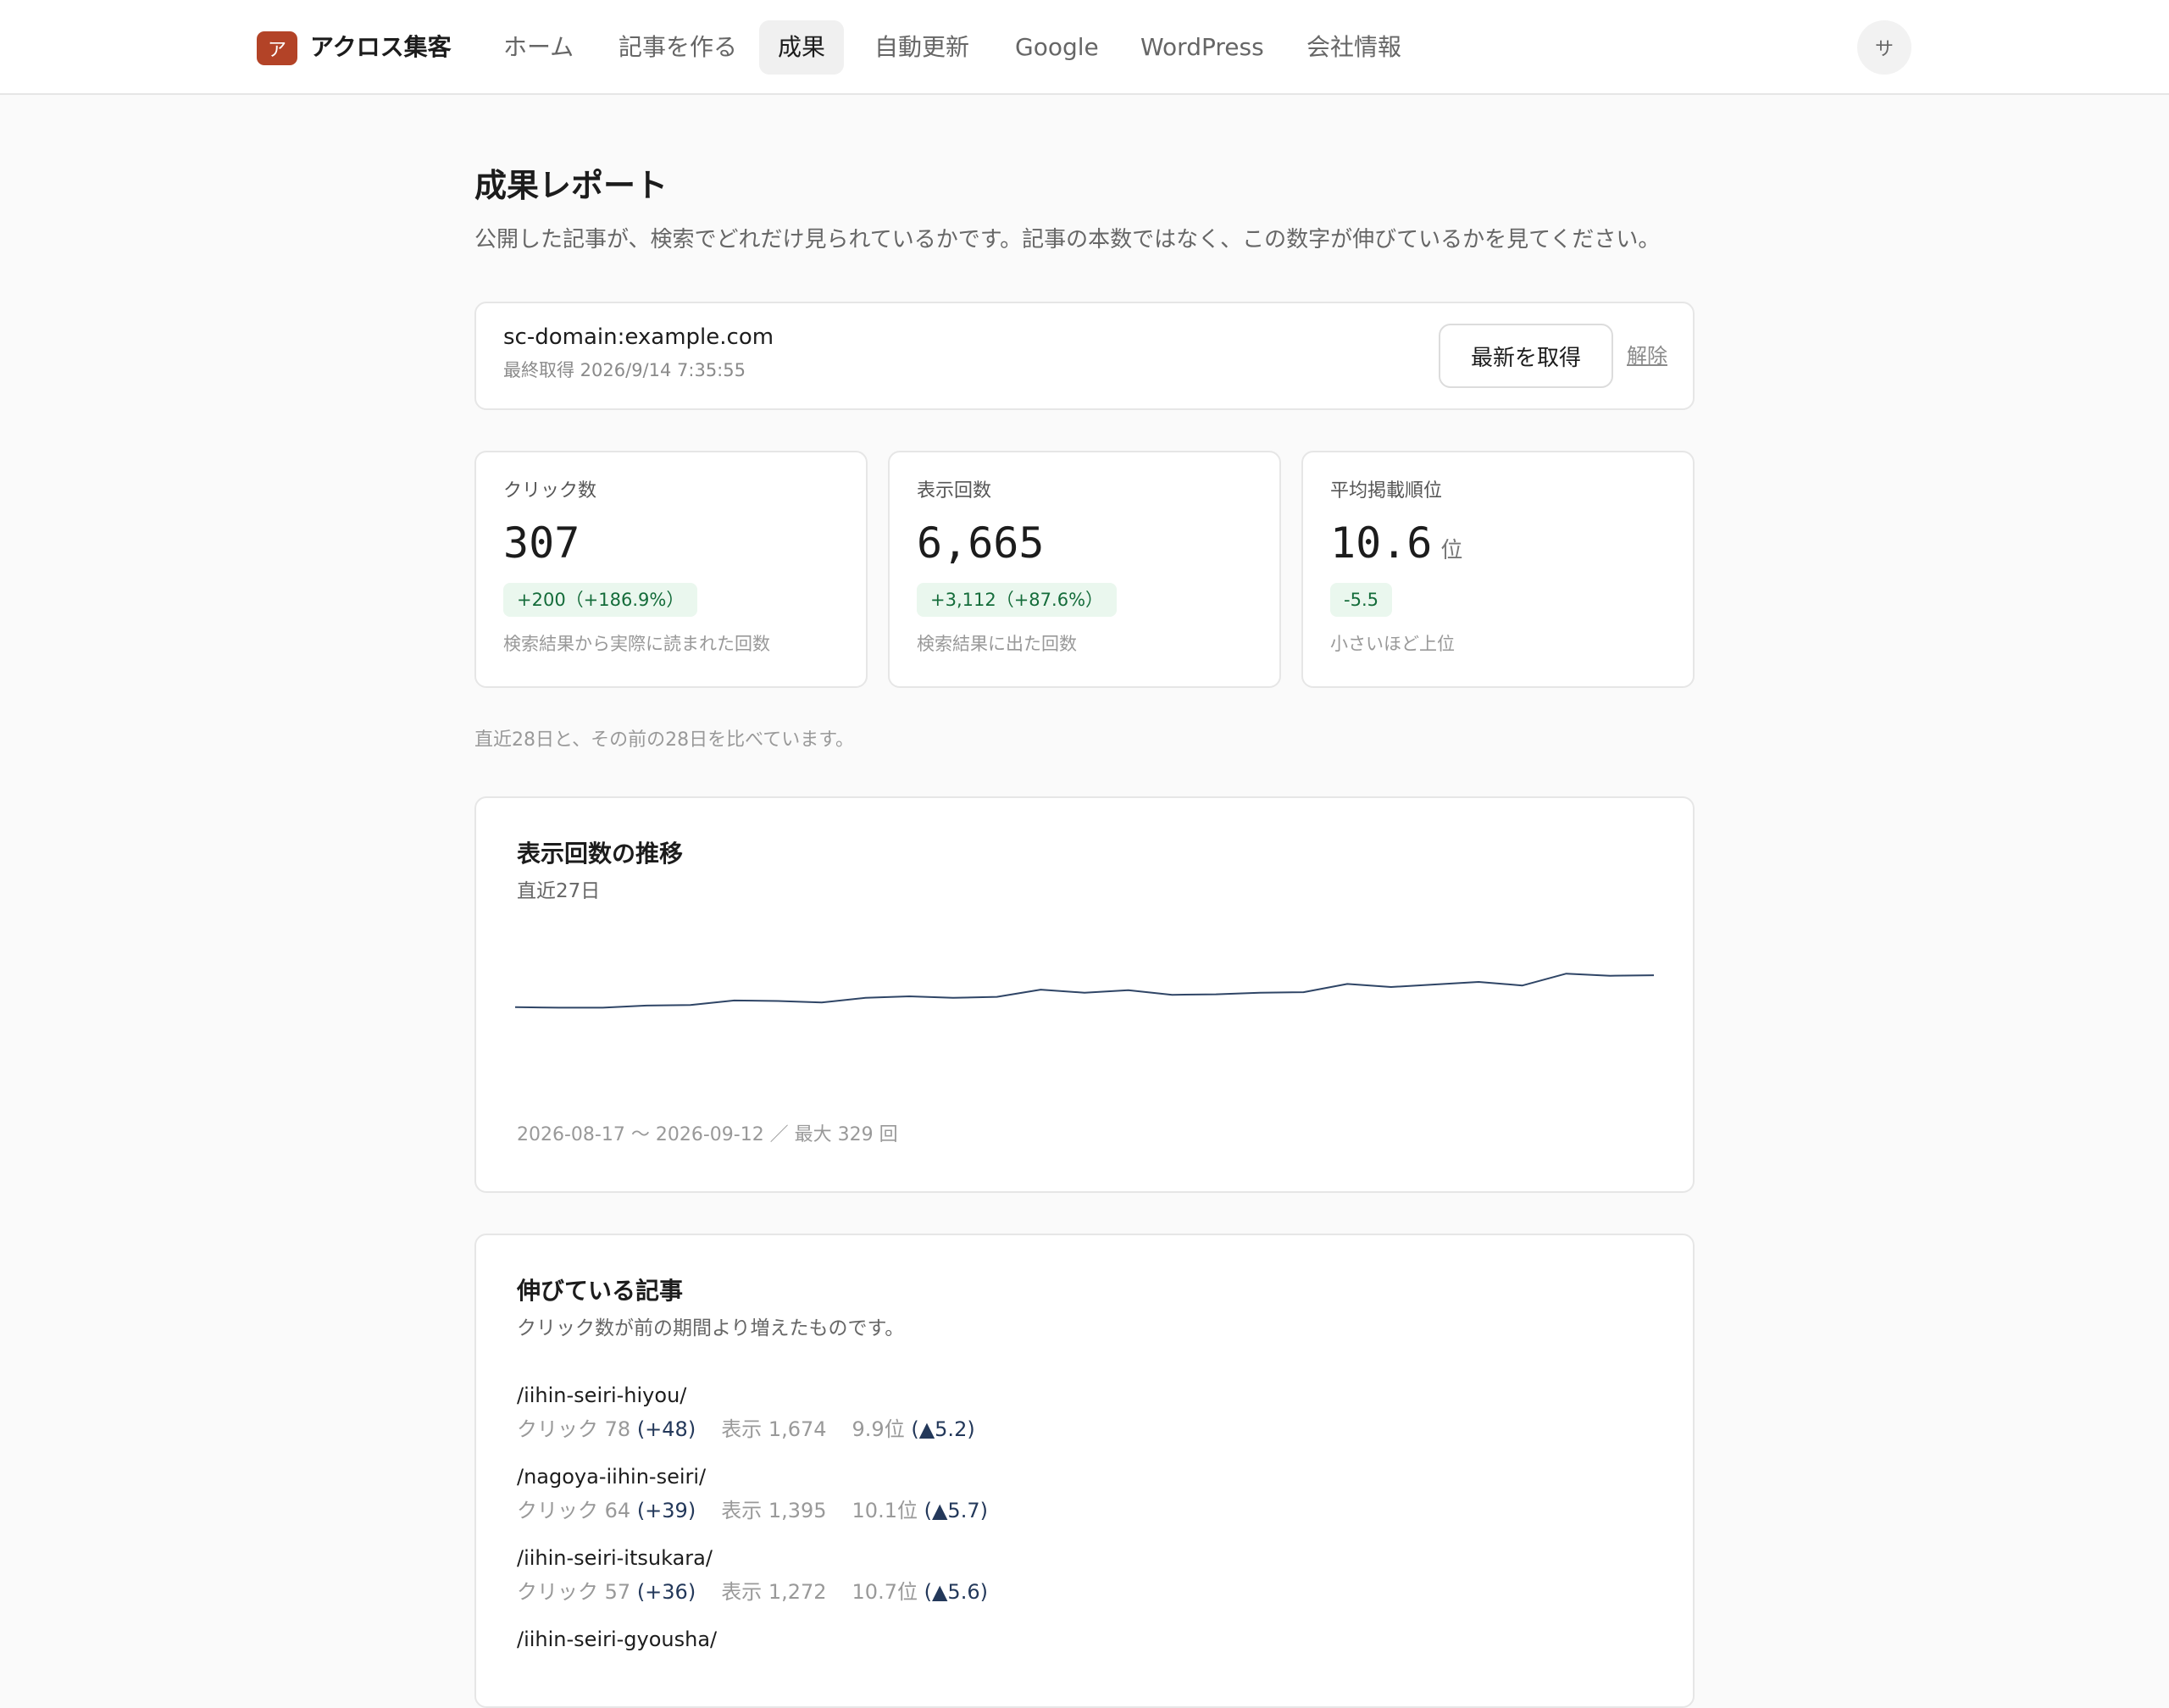 The image size is (2169, 1708). I want to click on article-path: /nagoya-iihin-seiri/, so click(752, 1476).